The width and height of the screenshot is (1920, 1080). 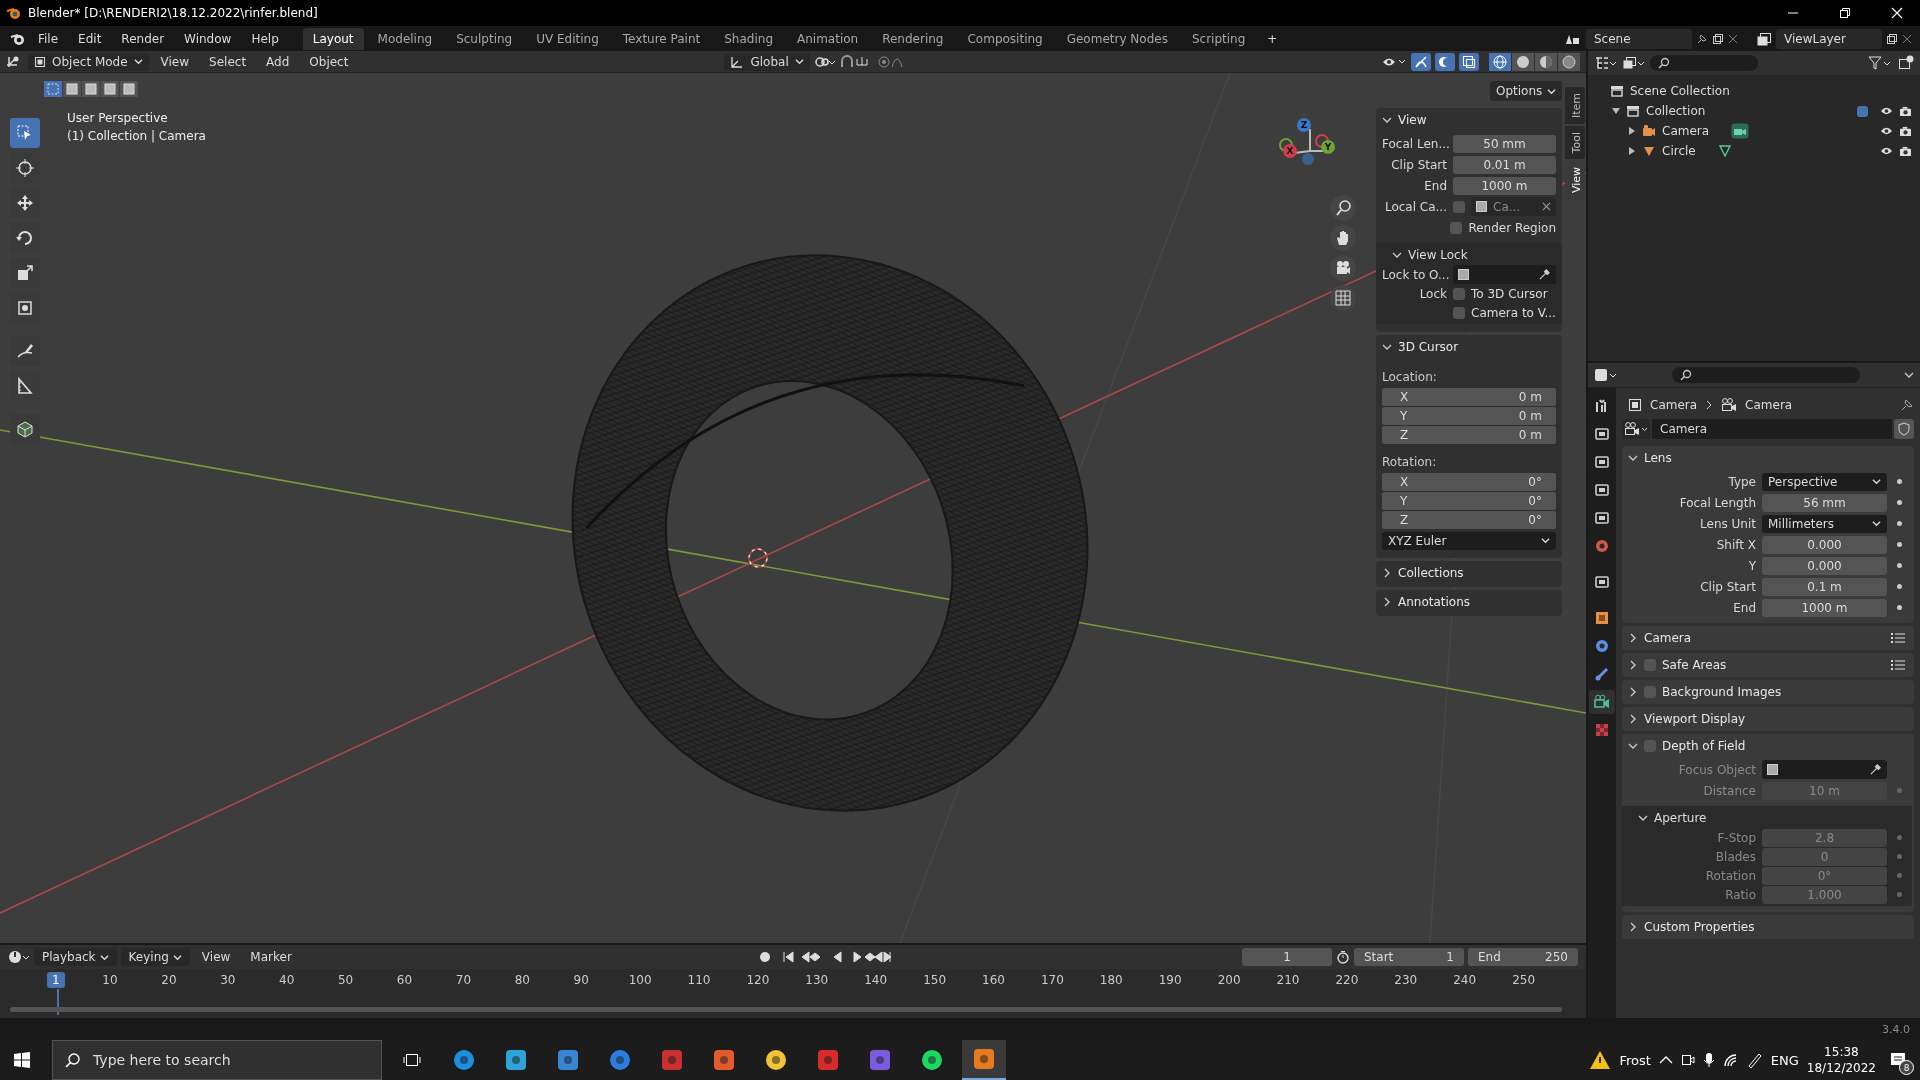 What do you see at coordinates (1523, 957) in the screenshot?
I see `end-frame-field: End 250` at bounding box center [1523, 957].